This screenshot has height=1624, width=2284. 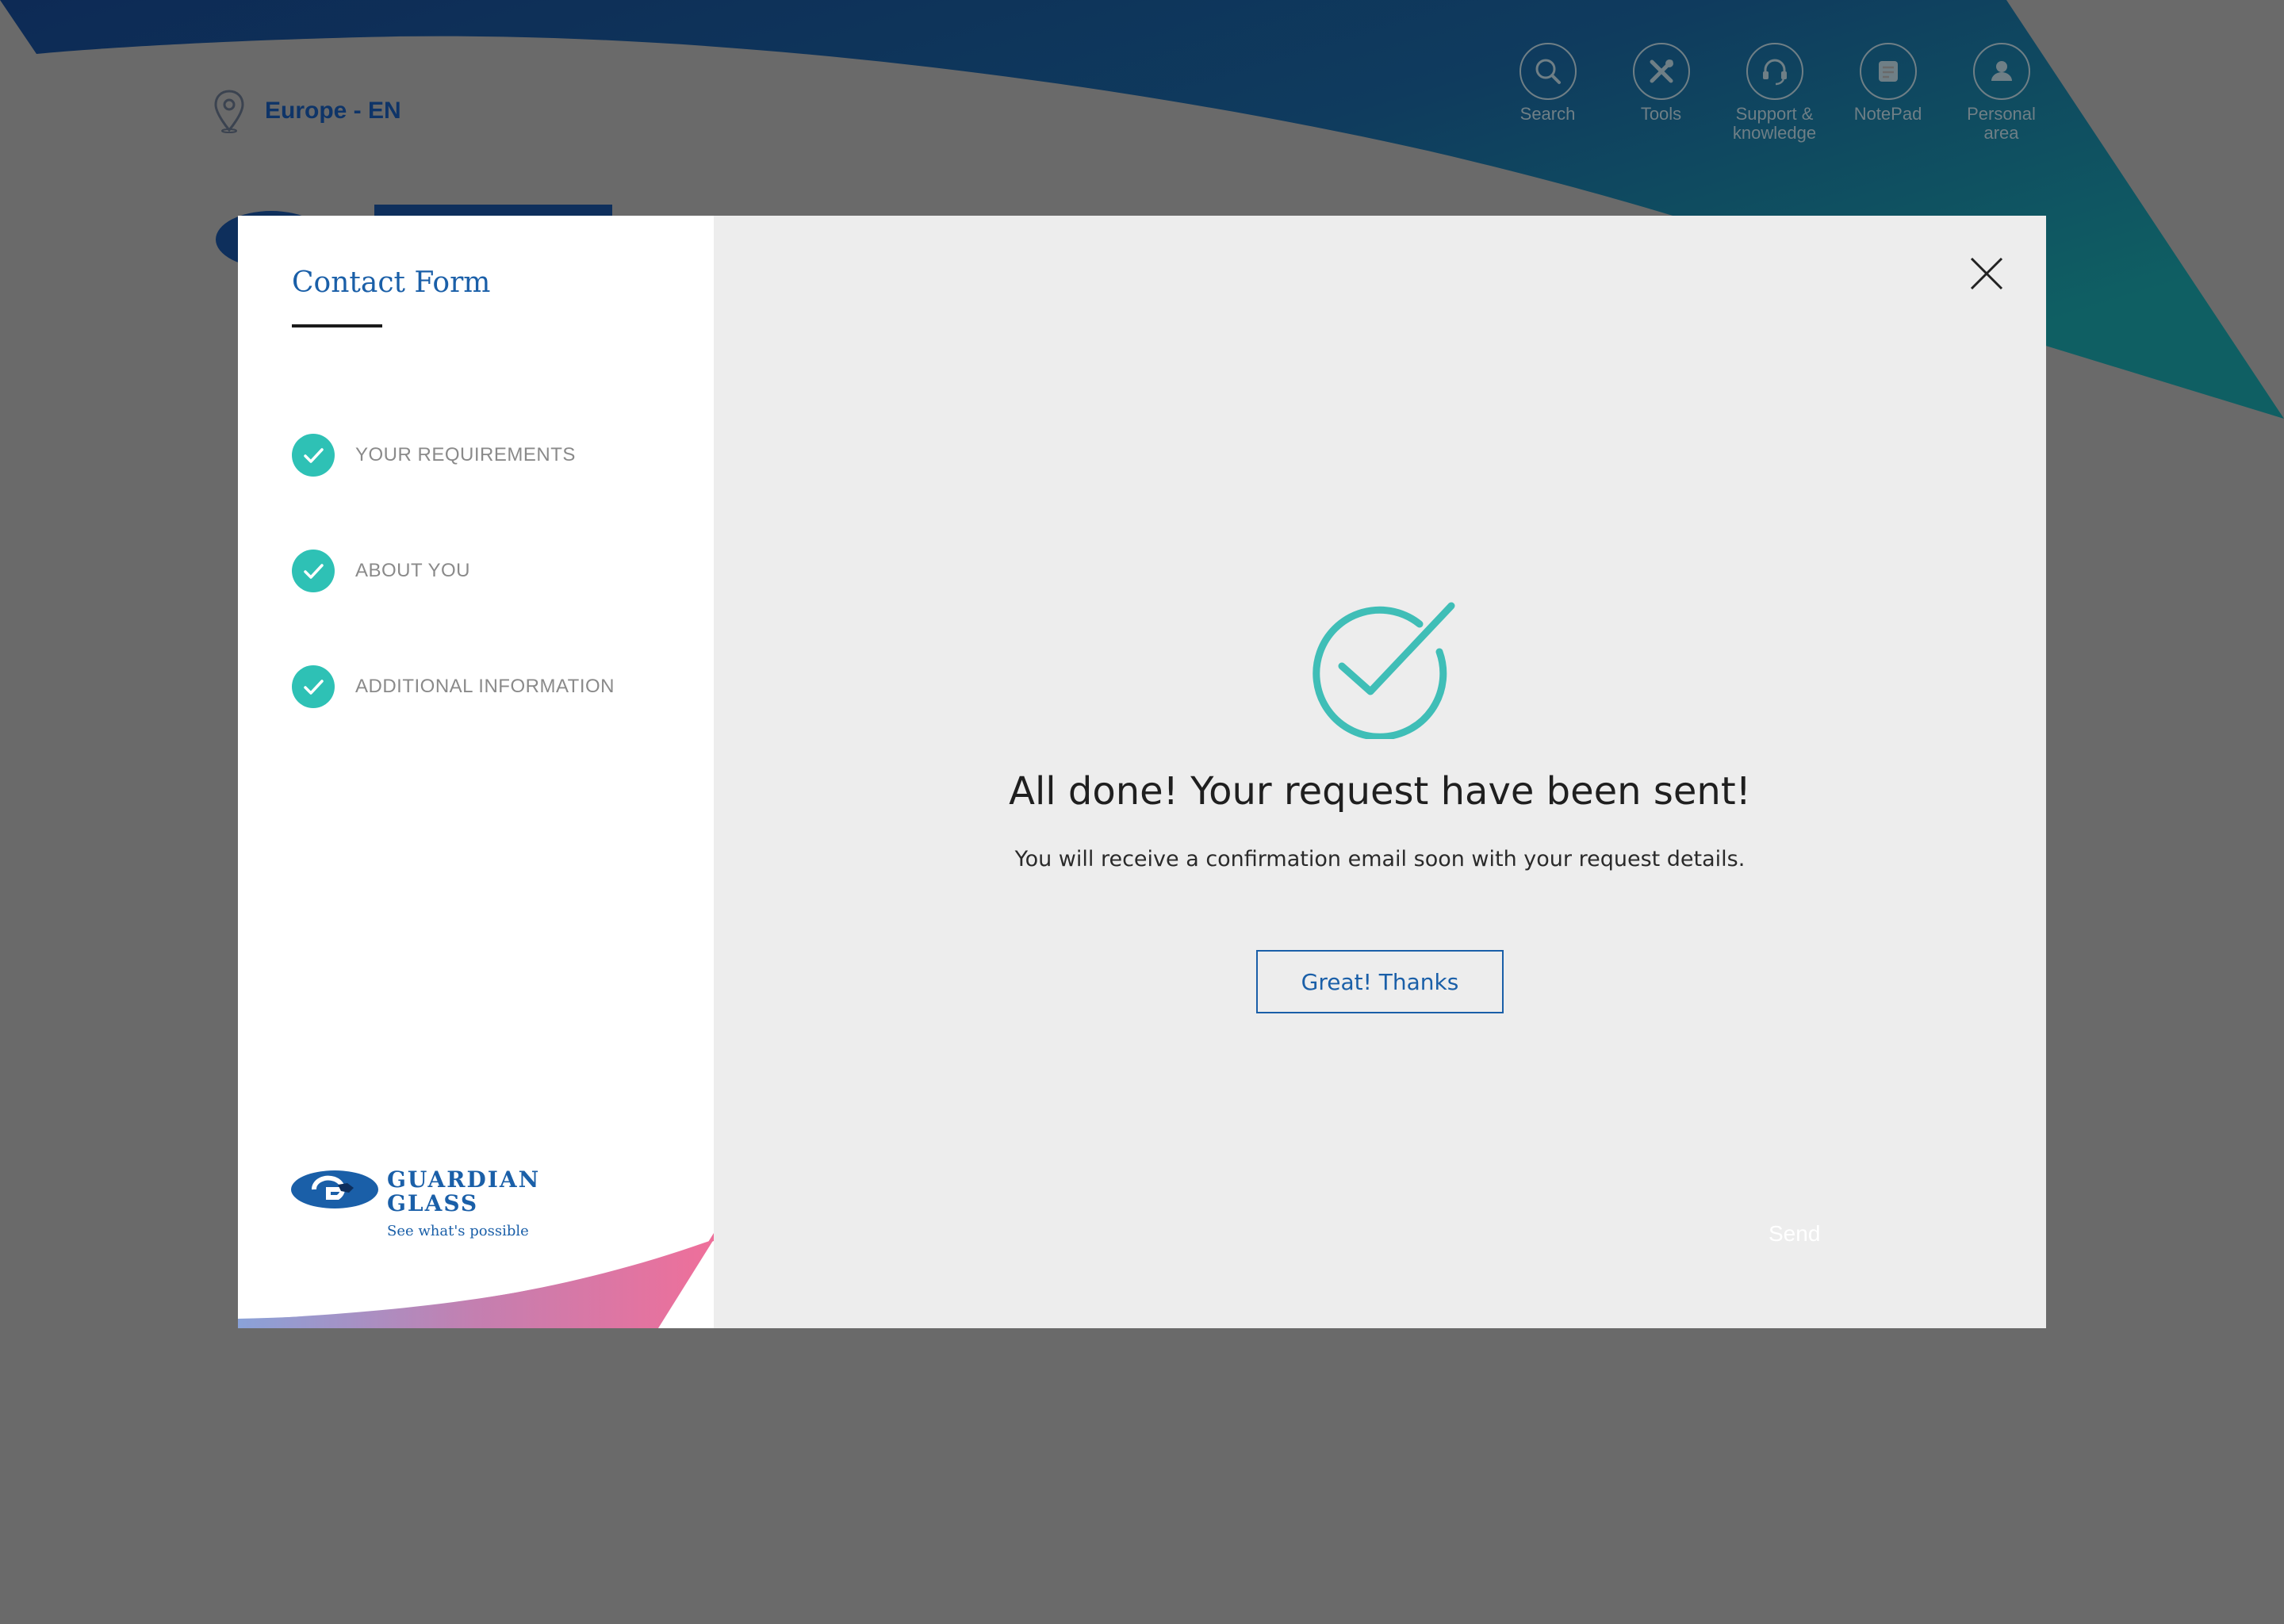 What do you see at coordinates (433, 1203) in the screenshot?
I see `logo-line2: GLASS` at bounding box center [433, 1203].